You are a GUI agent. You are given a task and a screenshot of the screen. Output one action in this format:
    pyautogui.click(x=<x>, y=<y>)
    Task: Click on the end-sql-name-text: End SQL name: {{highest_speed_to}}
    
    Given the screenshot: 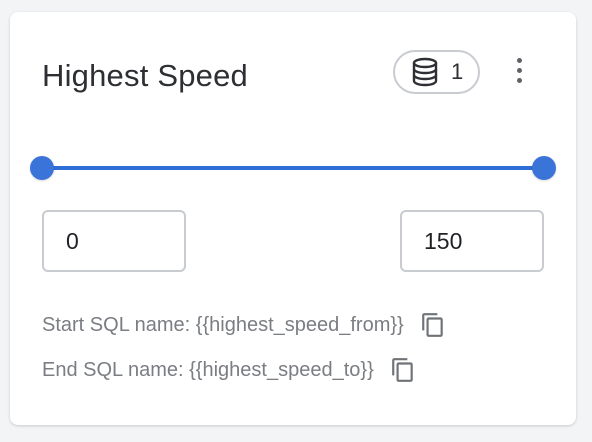 What is the action you would take?
    pyautogui.click(x=208, y=369)
    